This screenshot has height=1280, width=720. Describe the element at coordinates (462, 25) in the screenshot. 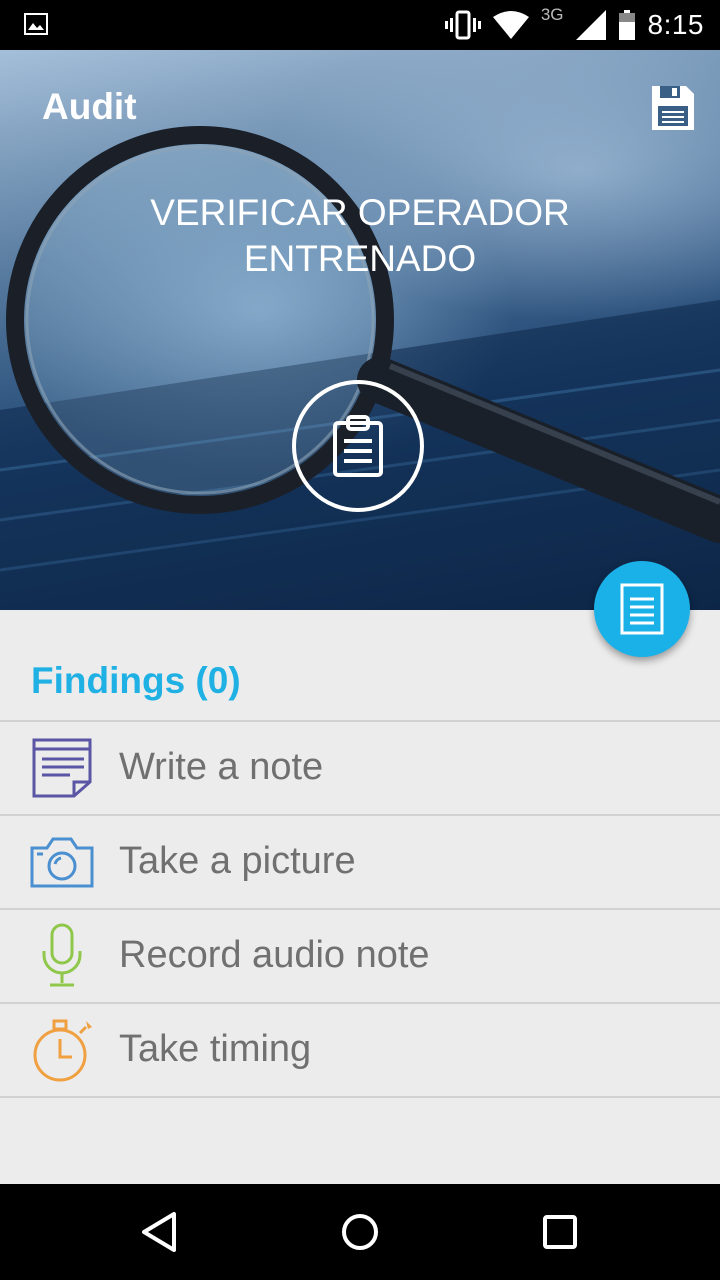

I see `vibrate-icon` at that location.